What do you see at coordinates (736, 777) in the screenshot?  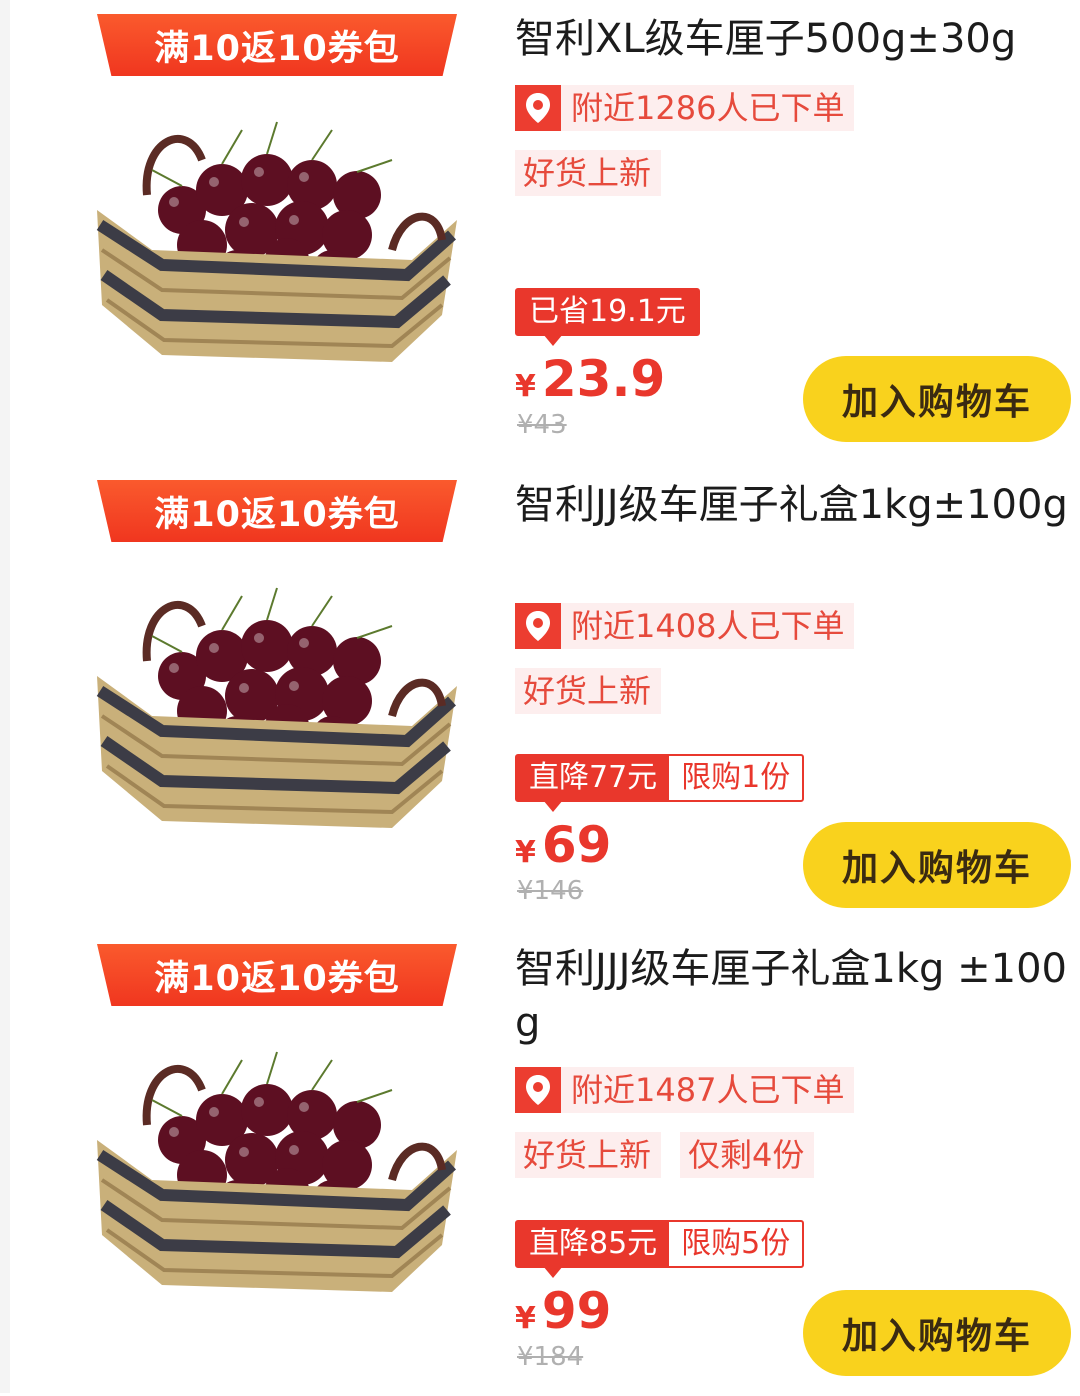 I see `purchase-limit: 限购1份` at bounding box center [736, 777].